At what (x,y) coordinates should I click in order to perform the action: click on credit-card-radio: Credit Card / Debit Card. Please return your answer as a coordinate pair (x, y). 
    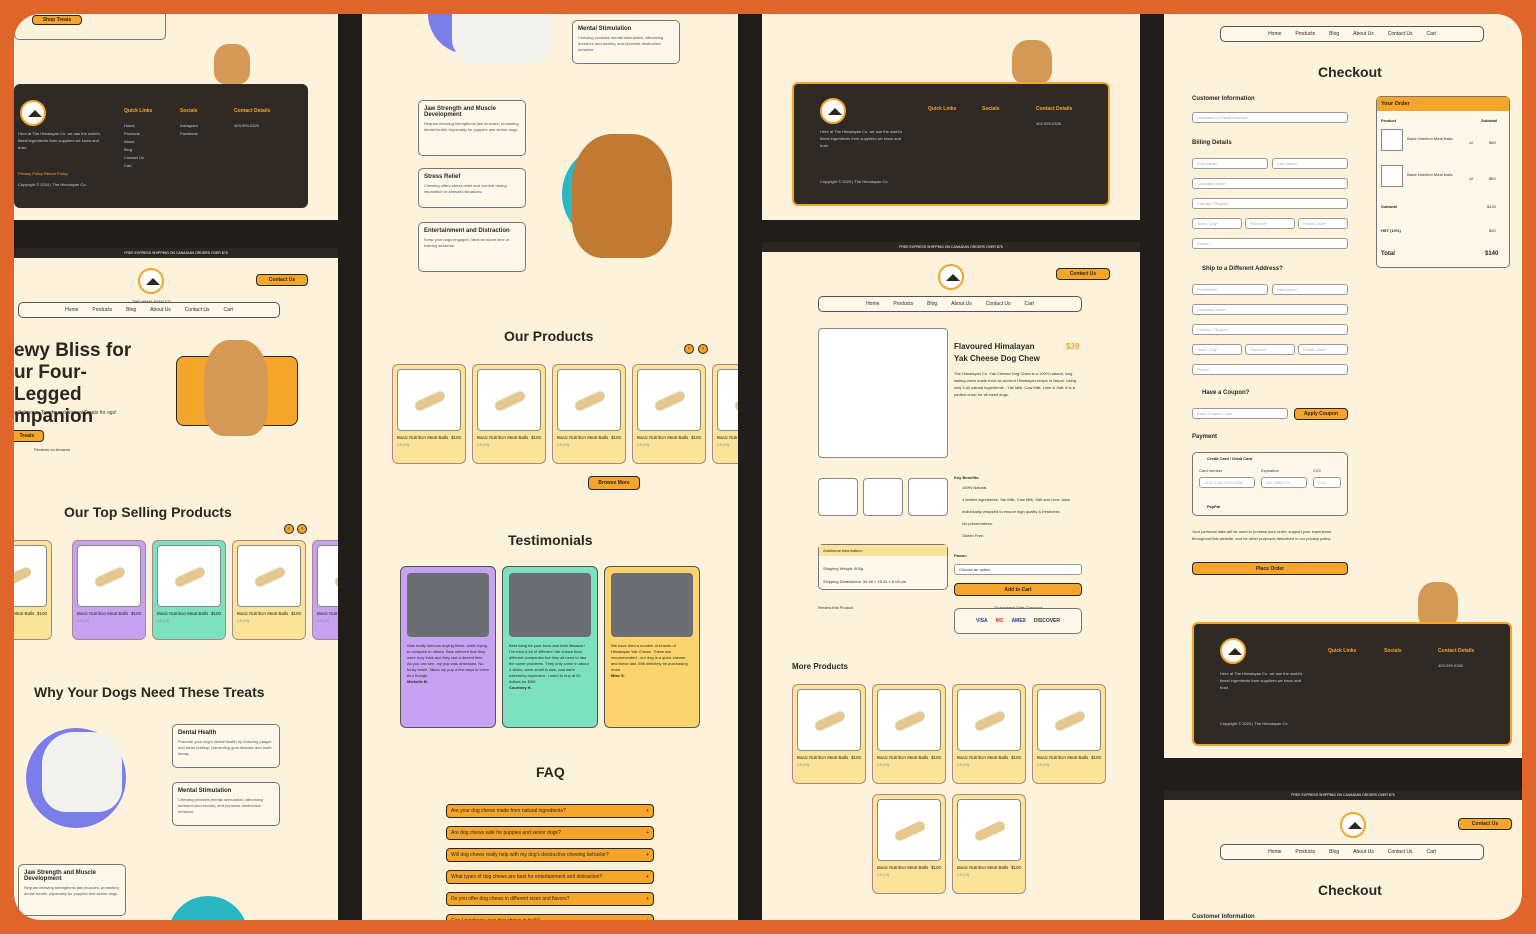
    Looking at the image, I should click on (1229, 458).